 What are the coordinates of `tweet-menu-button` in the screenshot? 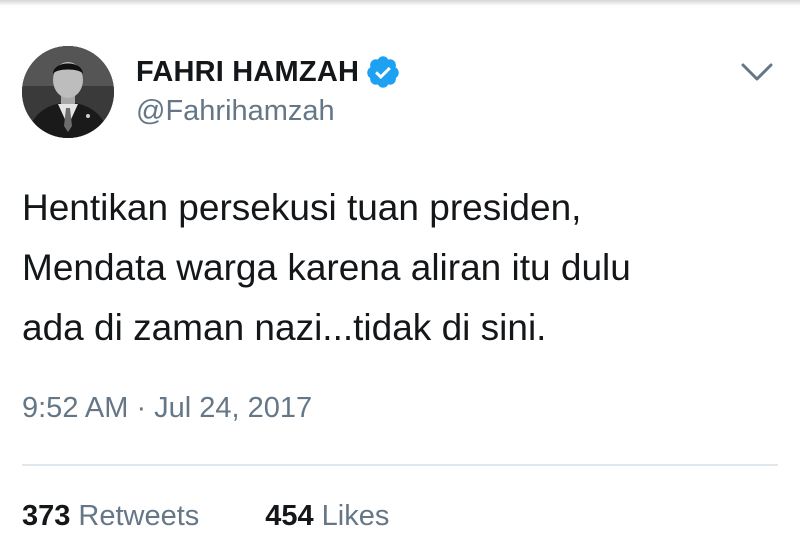 It's located at (757, 72).